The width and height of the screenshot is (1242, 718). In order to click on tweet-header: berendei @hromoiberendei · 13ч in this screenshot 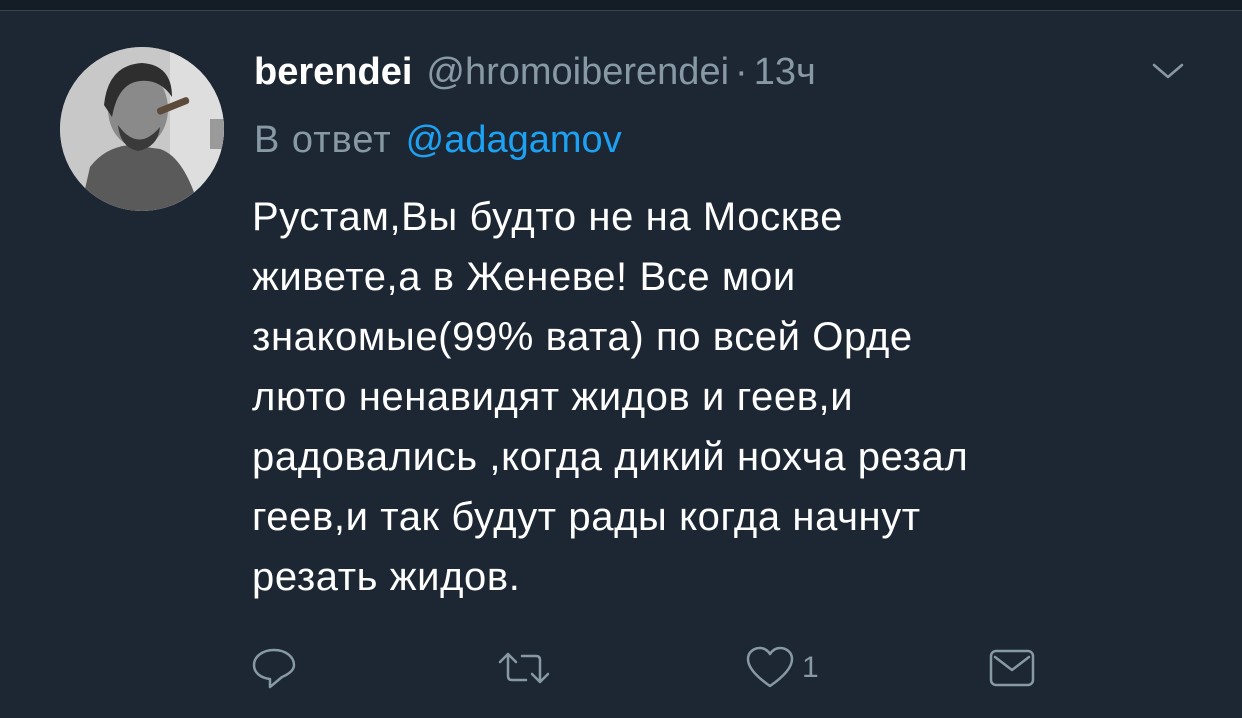, I will do `click(535, 72)`.